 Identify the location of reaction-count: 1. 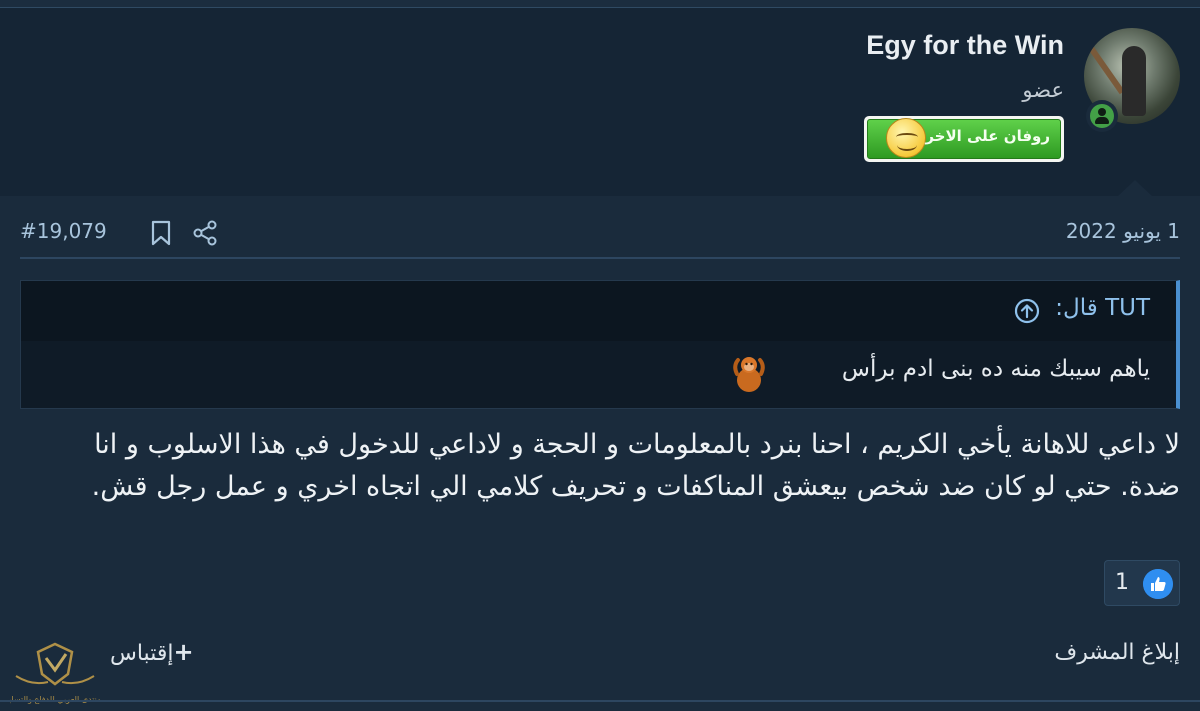
(1122, 582).